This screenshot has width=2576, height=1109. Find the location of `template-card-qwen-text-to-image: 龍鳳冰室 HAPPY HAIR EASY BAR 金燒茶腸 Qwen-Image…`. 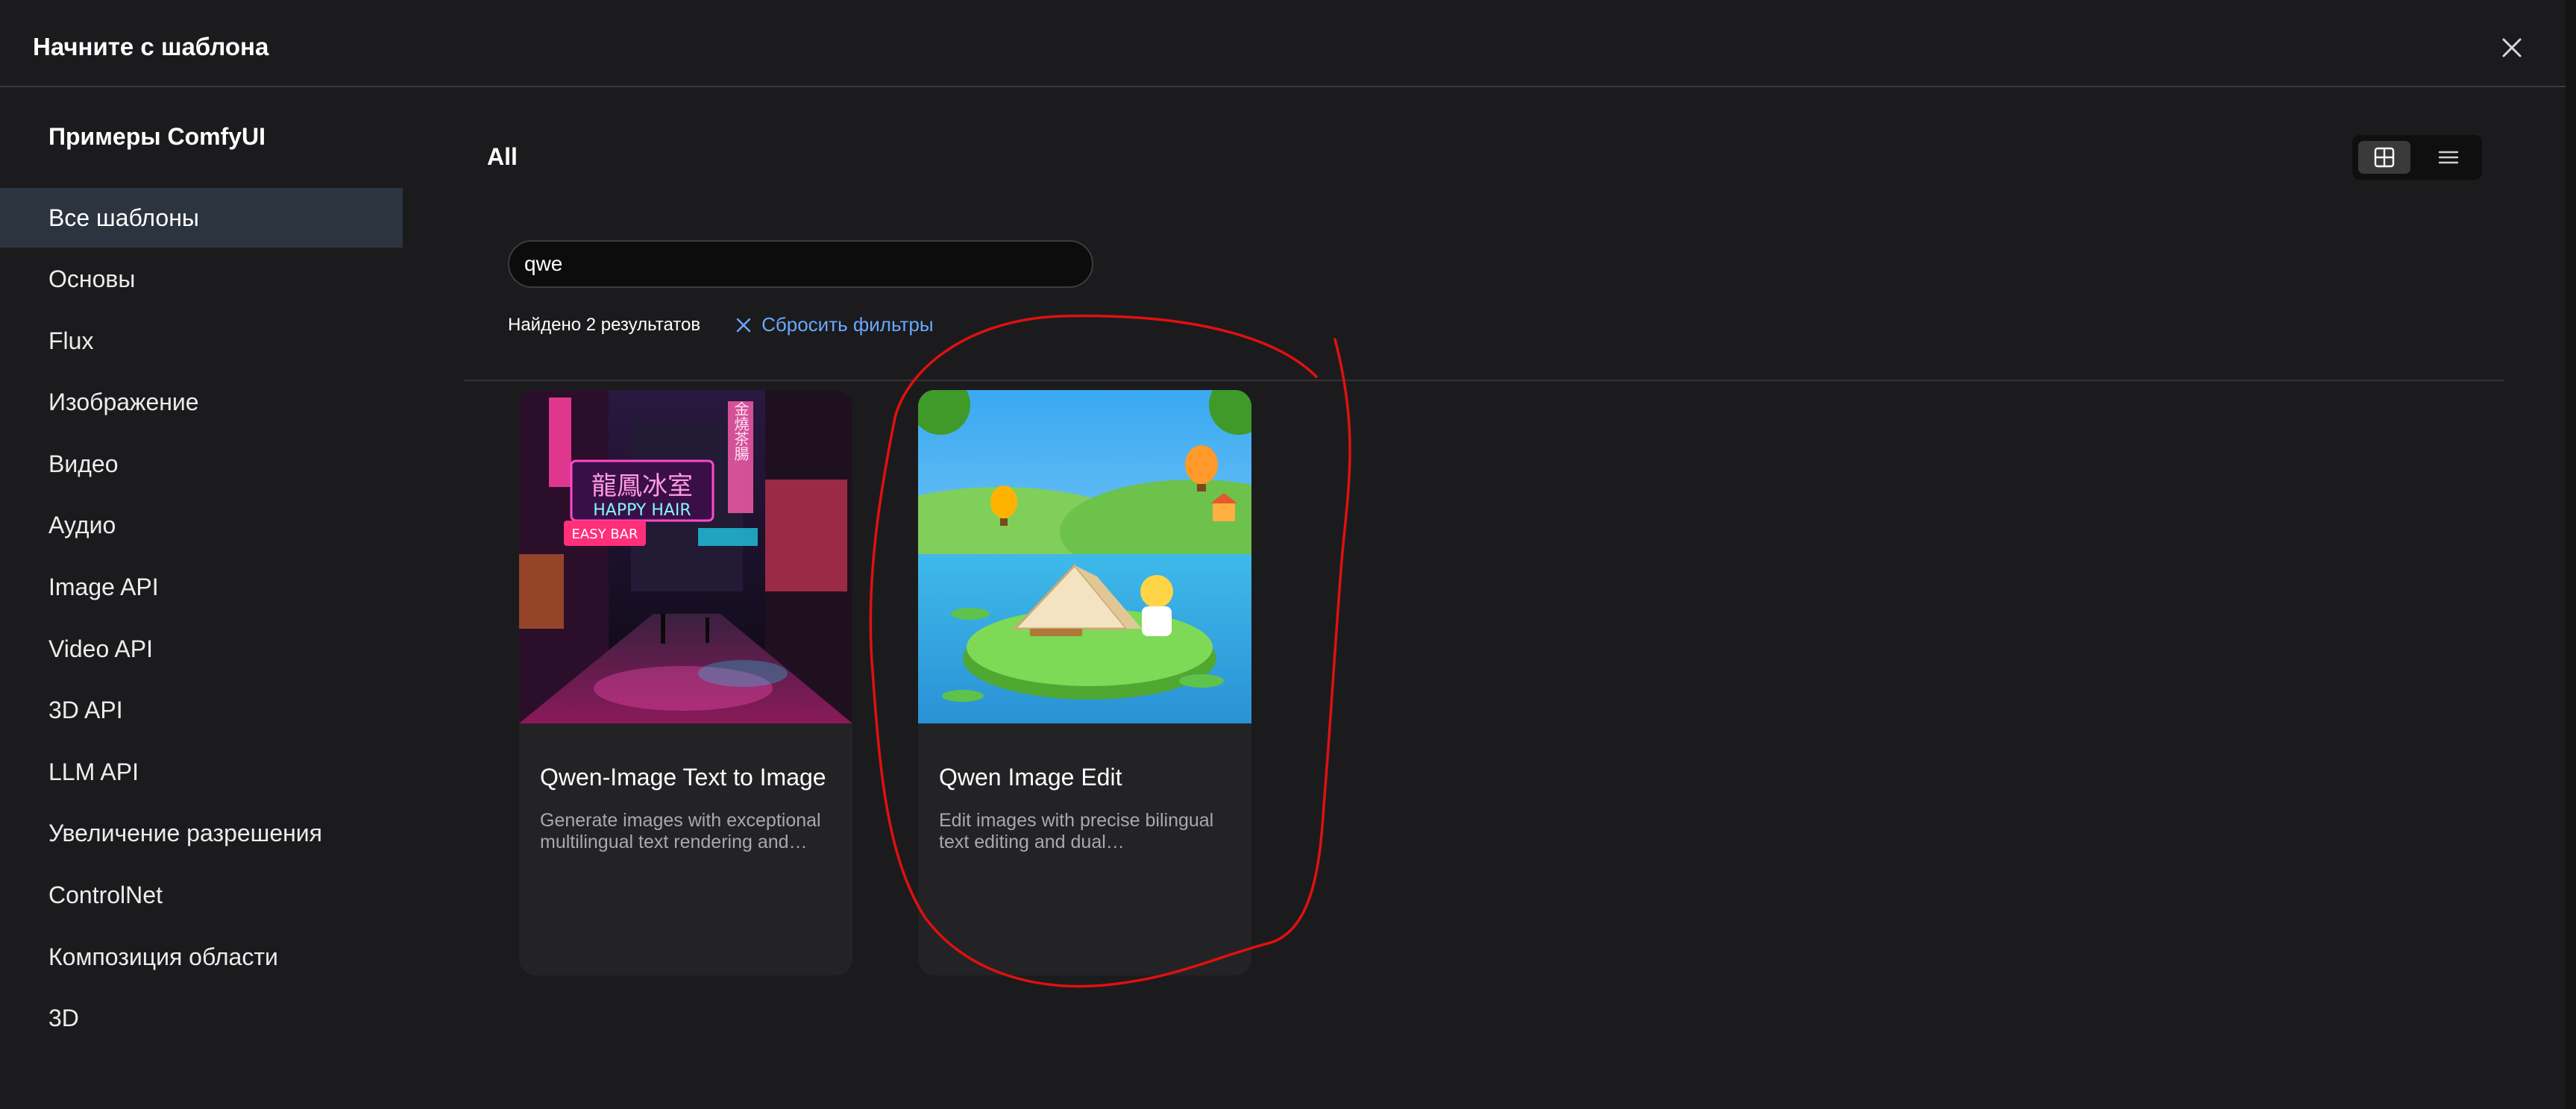

template-card-qwen-text-to-image: 龍鳳冰室 HAPPY HAIR EASY BAR 金燒茶腸 Qwen-Image… is located at coordinates (686, 683).